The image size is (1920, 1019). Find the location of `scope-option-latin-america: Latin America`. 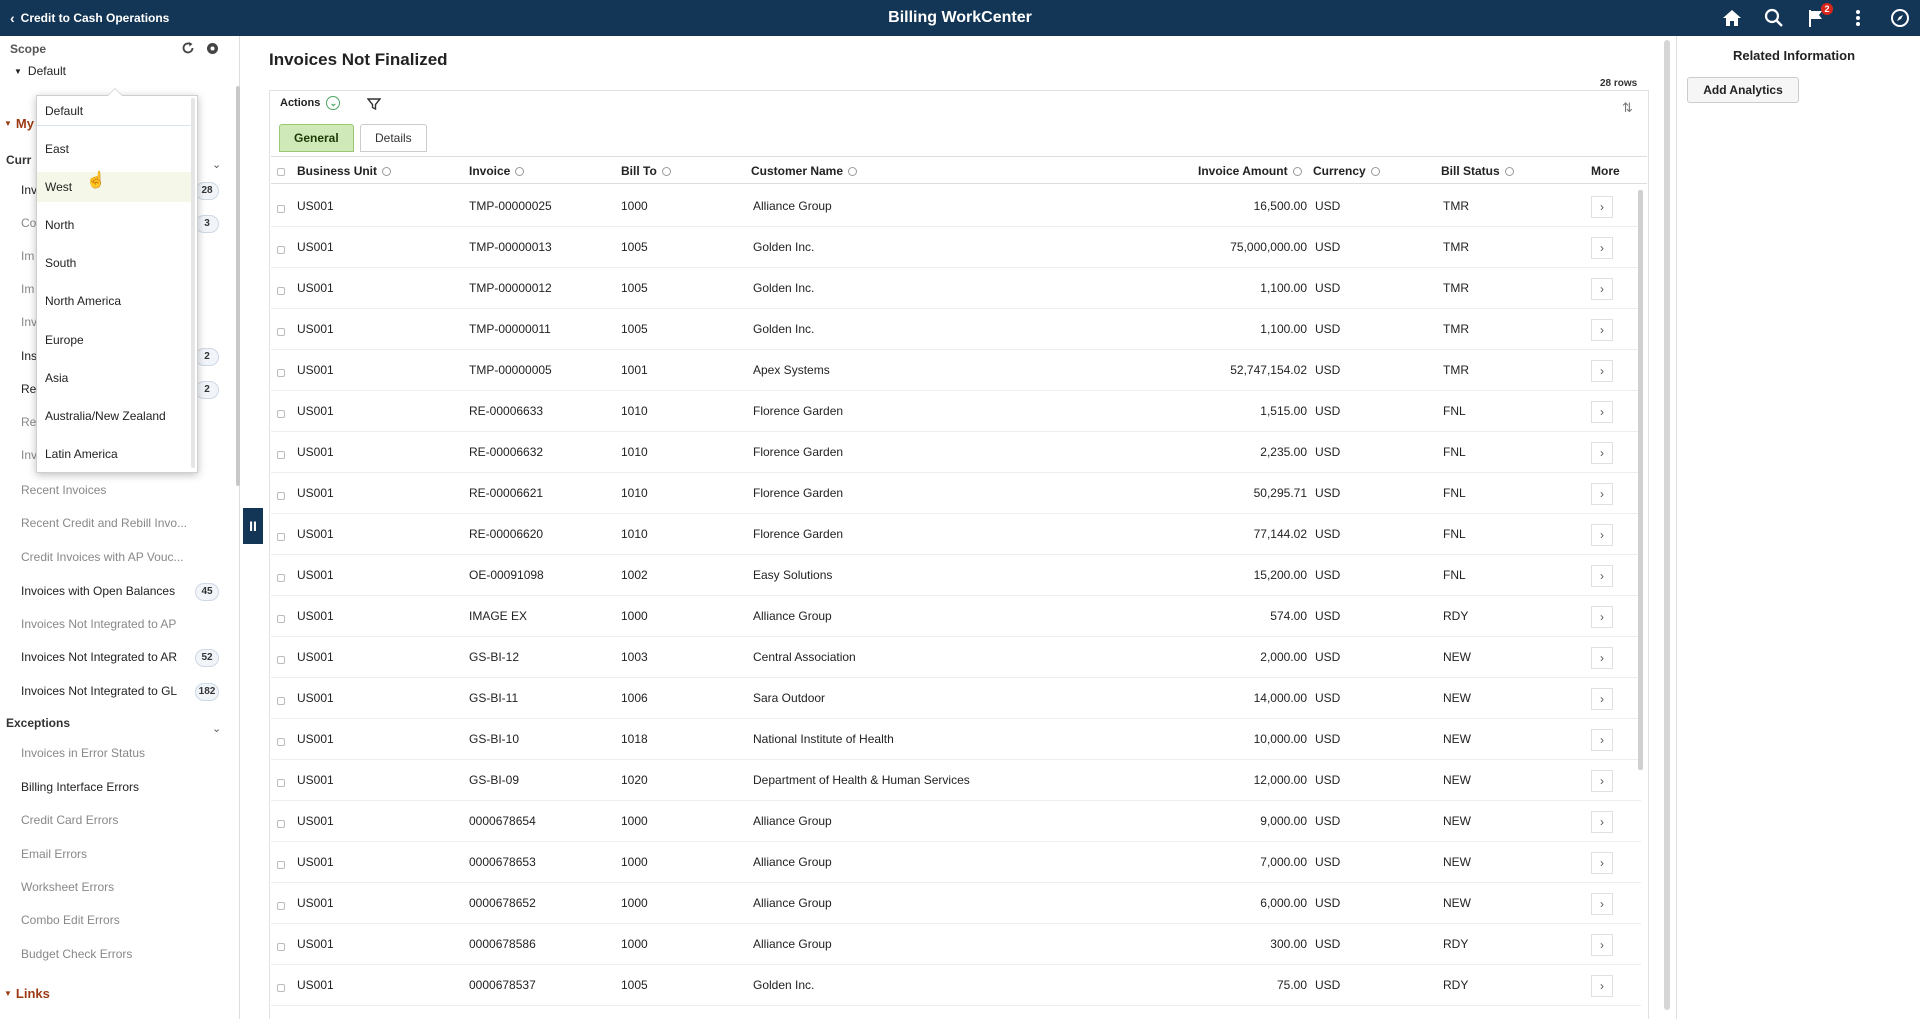

scope-option-latin-america: Latin America is located at coordinates (114, 454).